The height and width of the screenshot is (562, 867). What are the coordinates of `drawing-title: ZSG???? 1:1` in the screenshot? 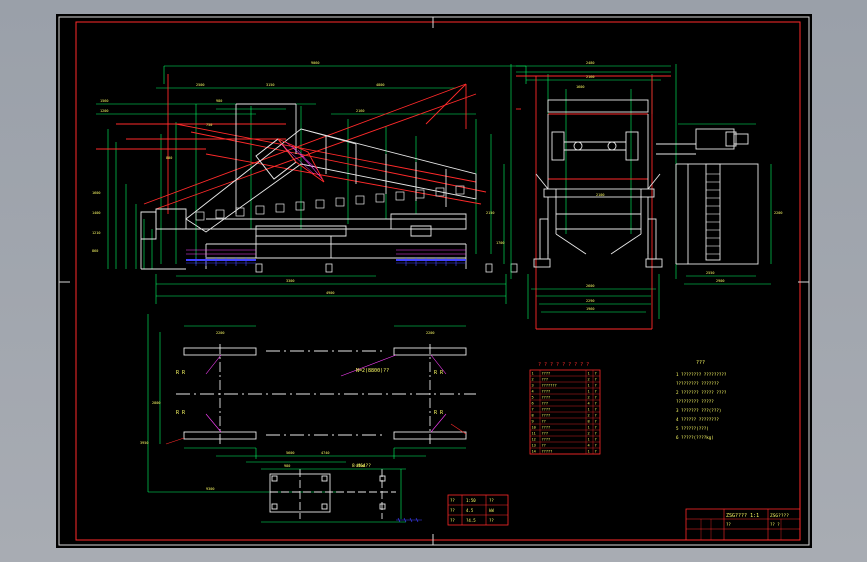 It's located at (742, 516).